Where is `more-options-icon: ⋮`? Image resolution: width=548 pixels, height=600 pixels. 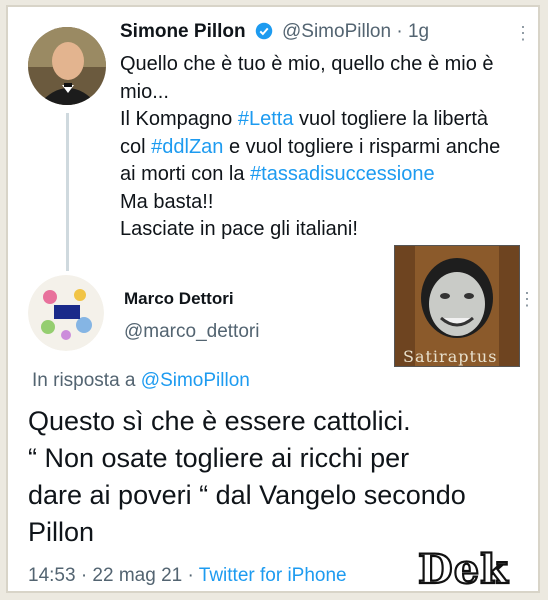
more-options-icon: ⋮ is located at coordinates (523, 33).